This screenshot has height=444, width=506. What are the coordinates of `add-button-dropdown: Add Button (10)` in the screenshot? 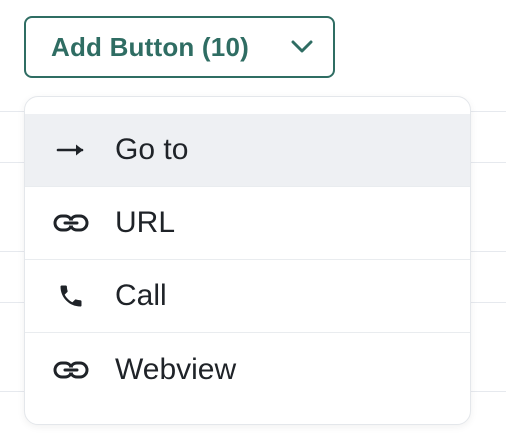 It's located at (179, 47).